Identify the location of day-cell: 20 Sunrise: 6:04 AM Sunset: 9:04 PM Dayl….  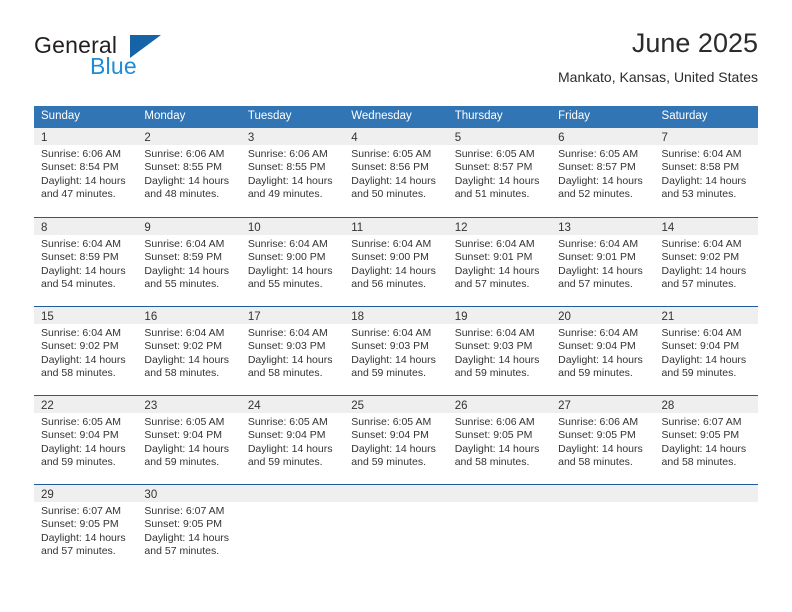
(603, 351).